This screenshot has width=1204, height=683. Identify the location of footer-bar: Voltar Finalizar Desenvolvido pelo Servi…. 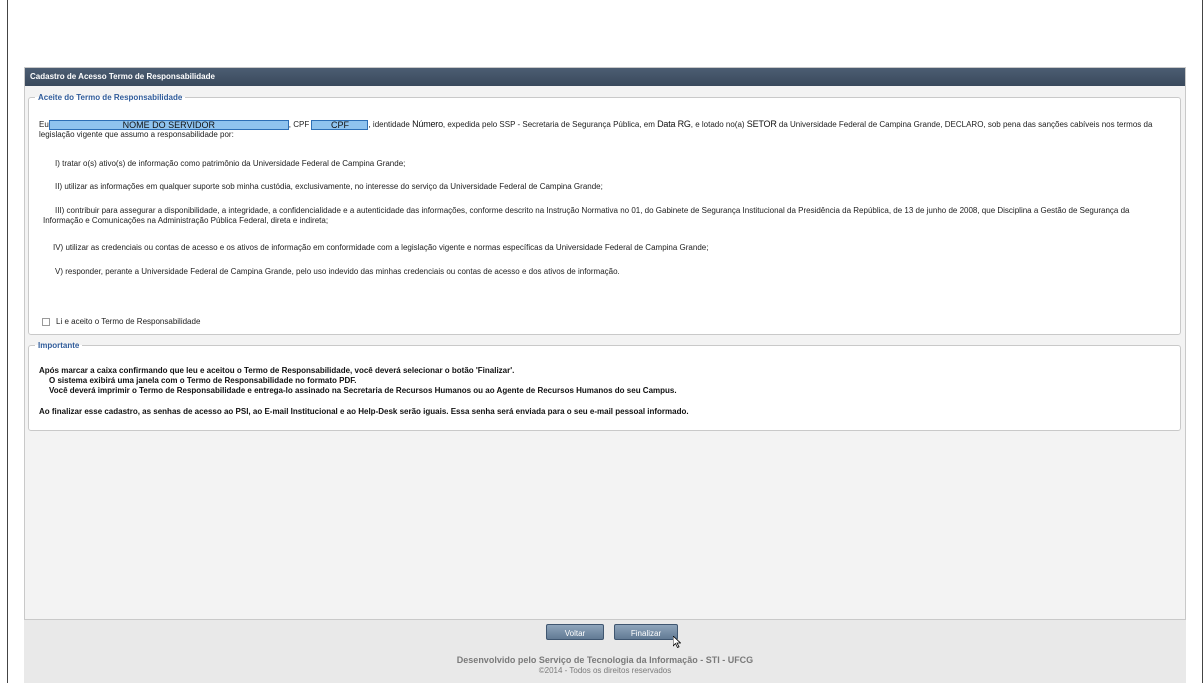
(605, 651).